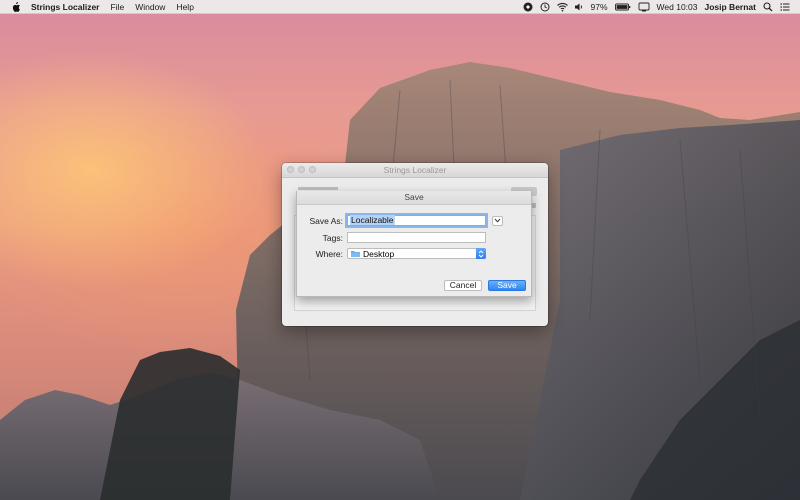 Image resolution: width=800 pixels, height=500 pixels. I want to click on save-sheet-title: Save, so click(414, 198).